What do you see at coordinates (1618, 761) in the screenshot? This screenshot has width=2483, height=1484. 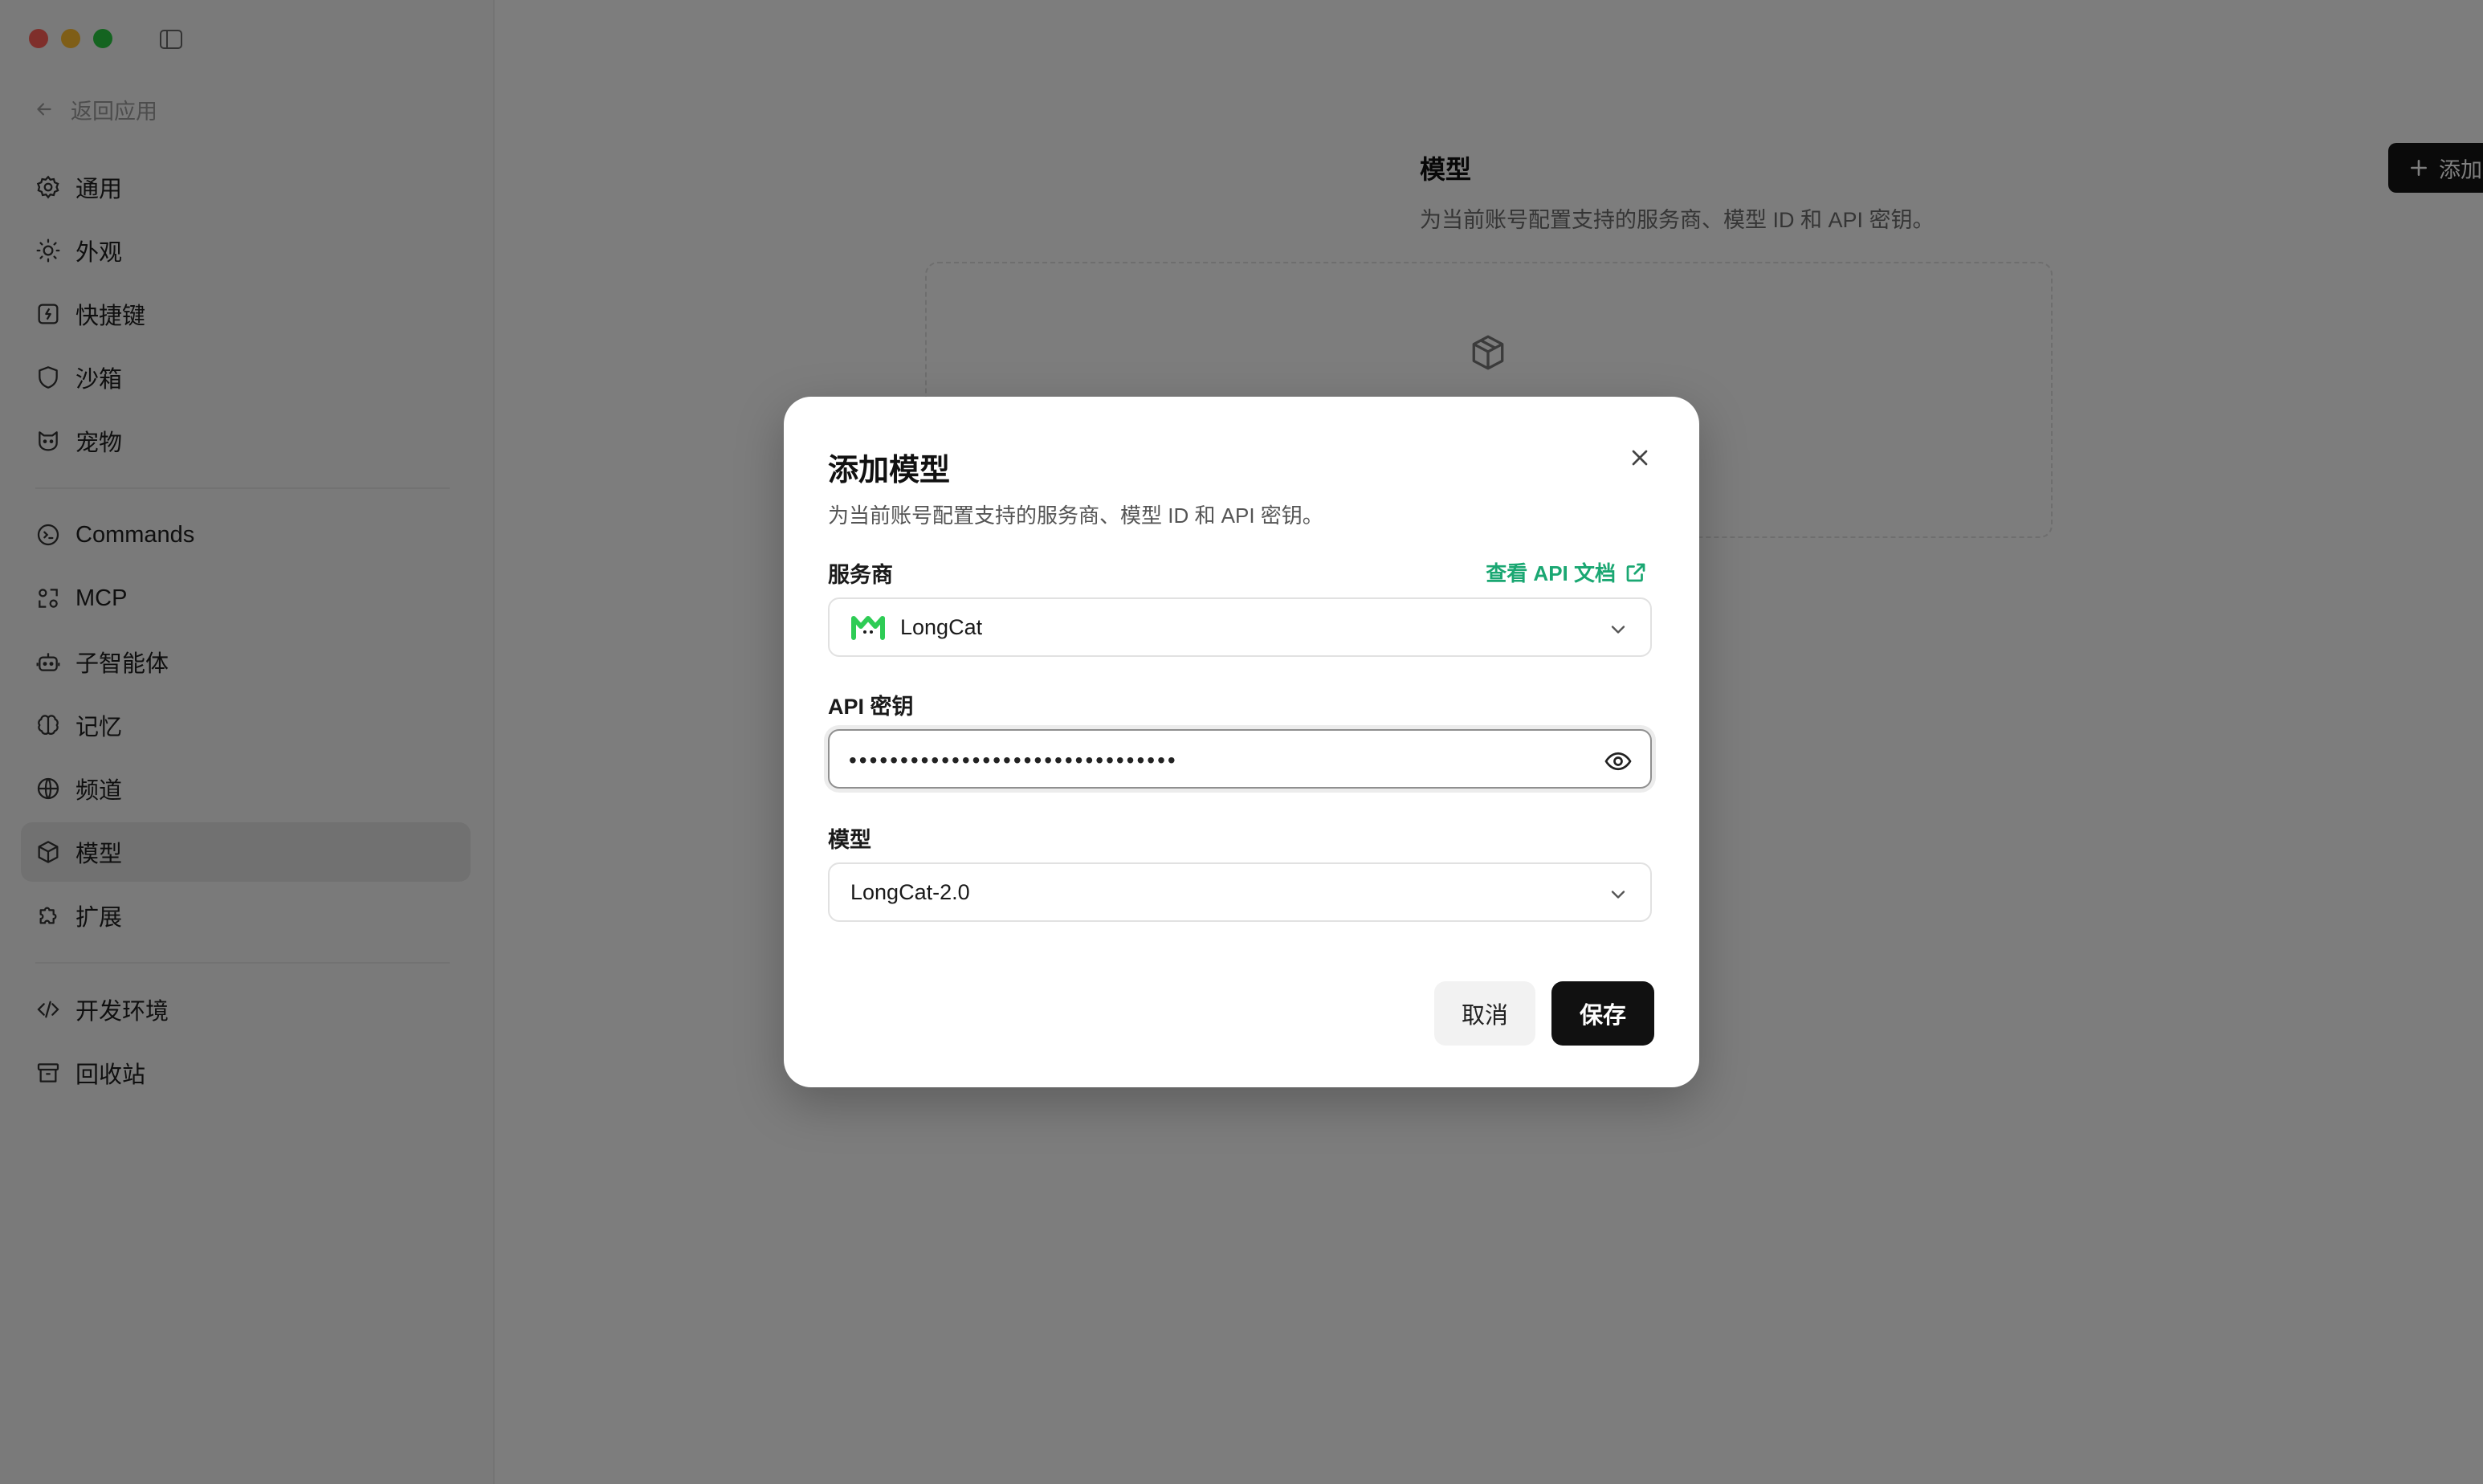 I see `eye-icon` at bounding box center [1618, 761].